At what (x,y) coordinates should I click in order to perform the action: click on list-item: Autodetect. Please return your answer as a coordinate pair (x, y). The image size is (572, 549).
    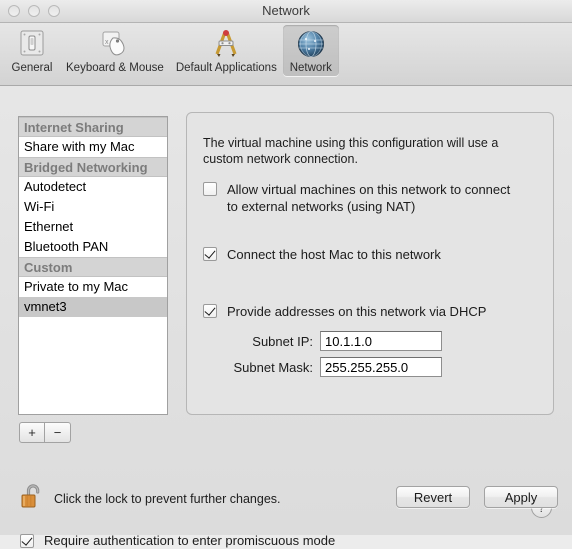
    Looking at the image, I should click on (93, 187).